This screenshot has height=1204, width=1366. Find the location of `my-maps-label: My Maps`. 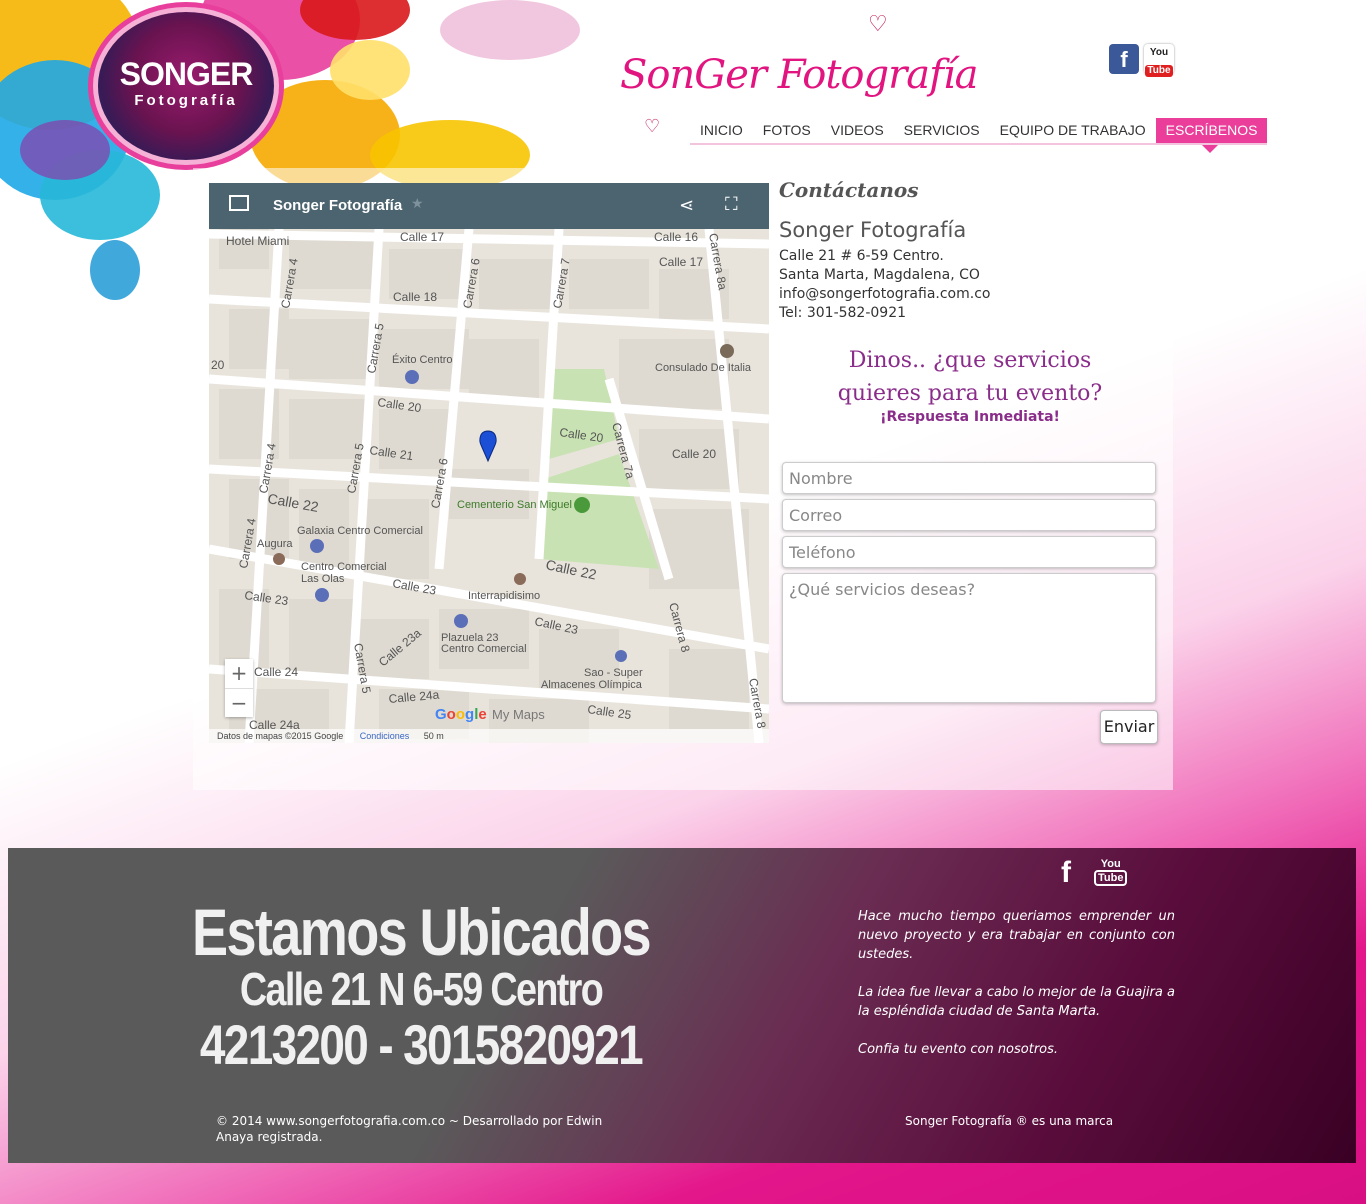

my-maps-label: My Maps is located at coordinates (518, 714).